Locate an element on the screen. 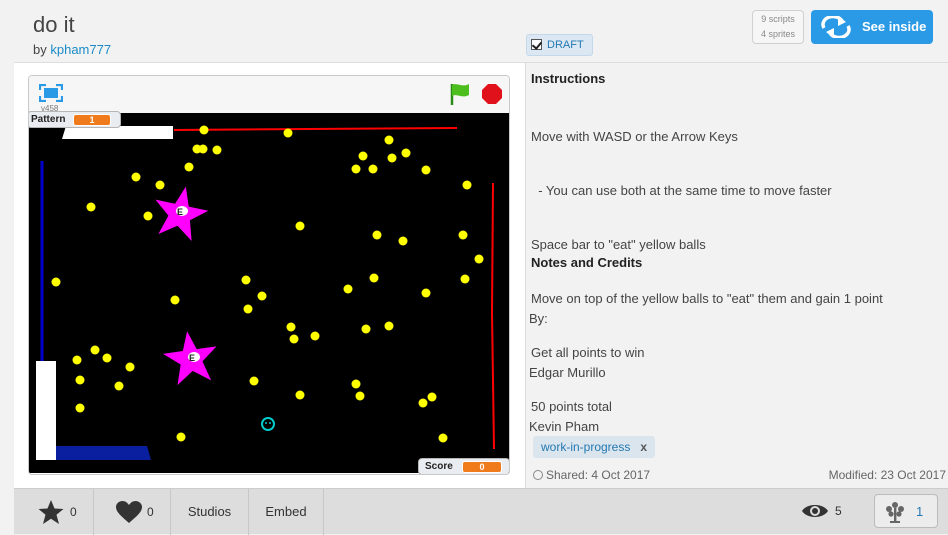 The image size is (948, 535). project-stats: 9 scripts 4 sprites is located at coordinates (778, 27).